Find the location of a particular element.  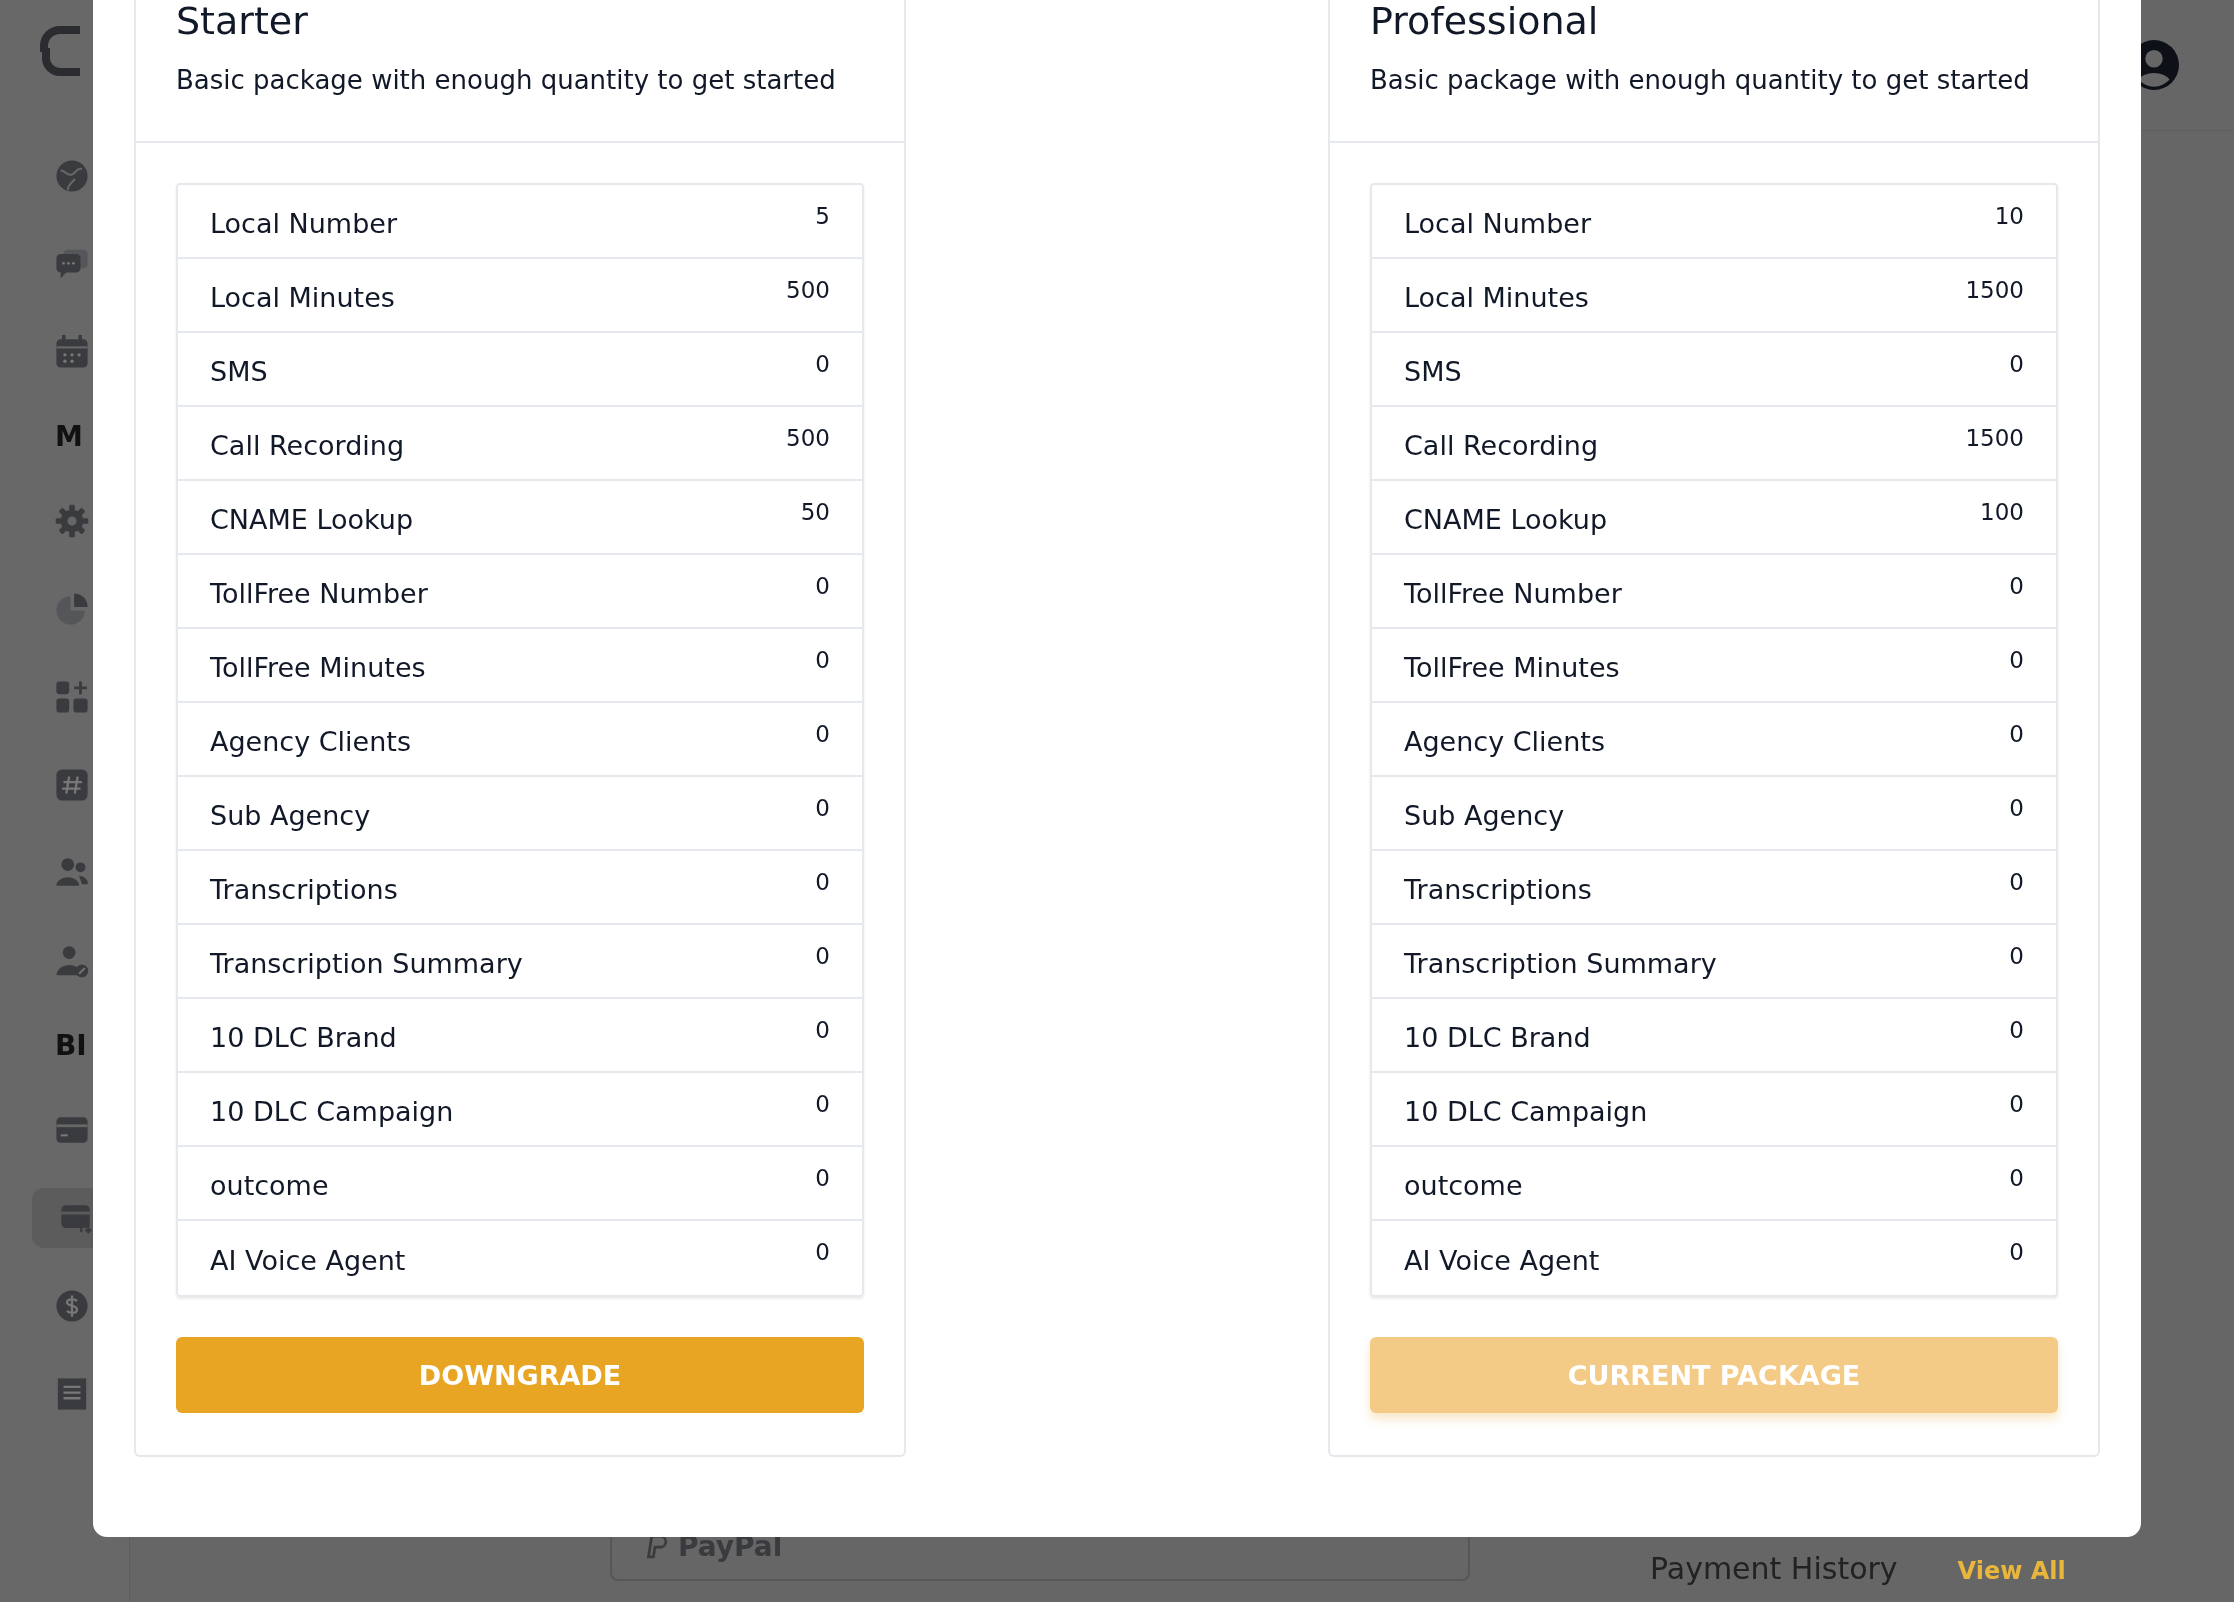

view-all-link: View All is located at coordinates (2011, 1571).